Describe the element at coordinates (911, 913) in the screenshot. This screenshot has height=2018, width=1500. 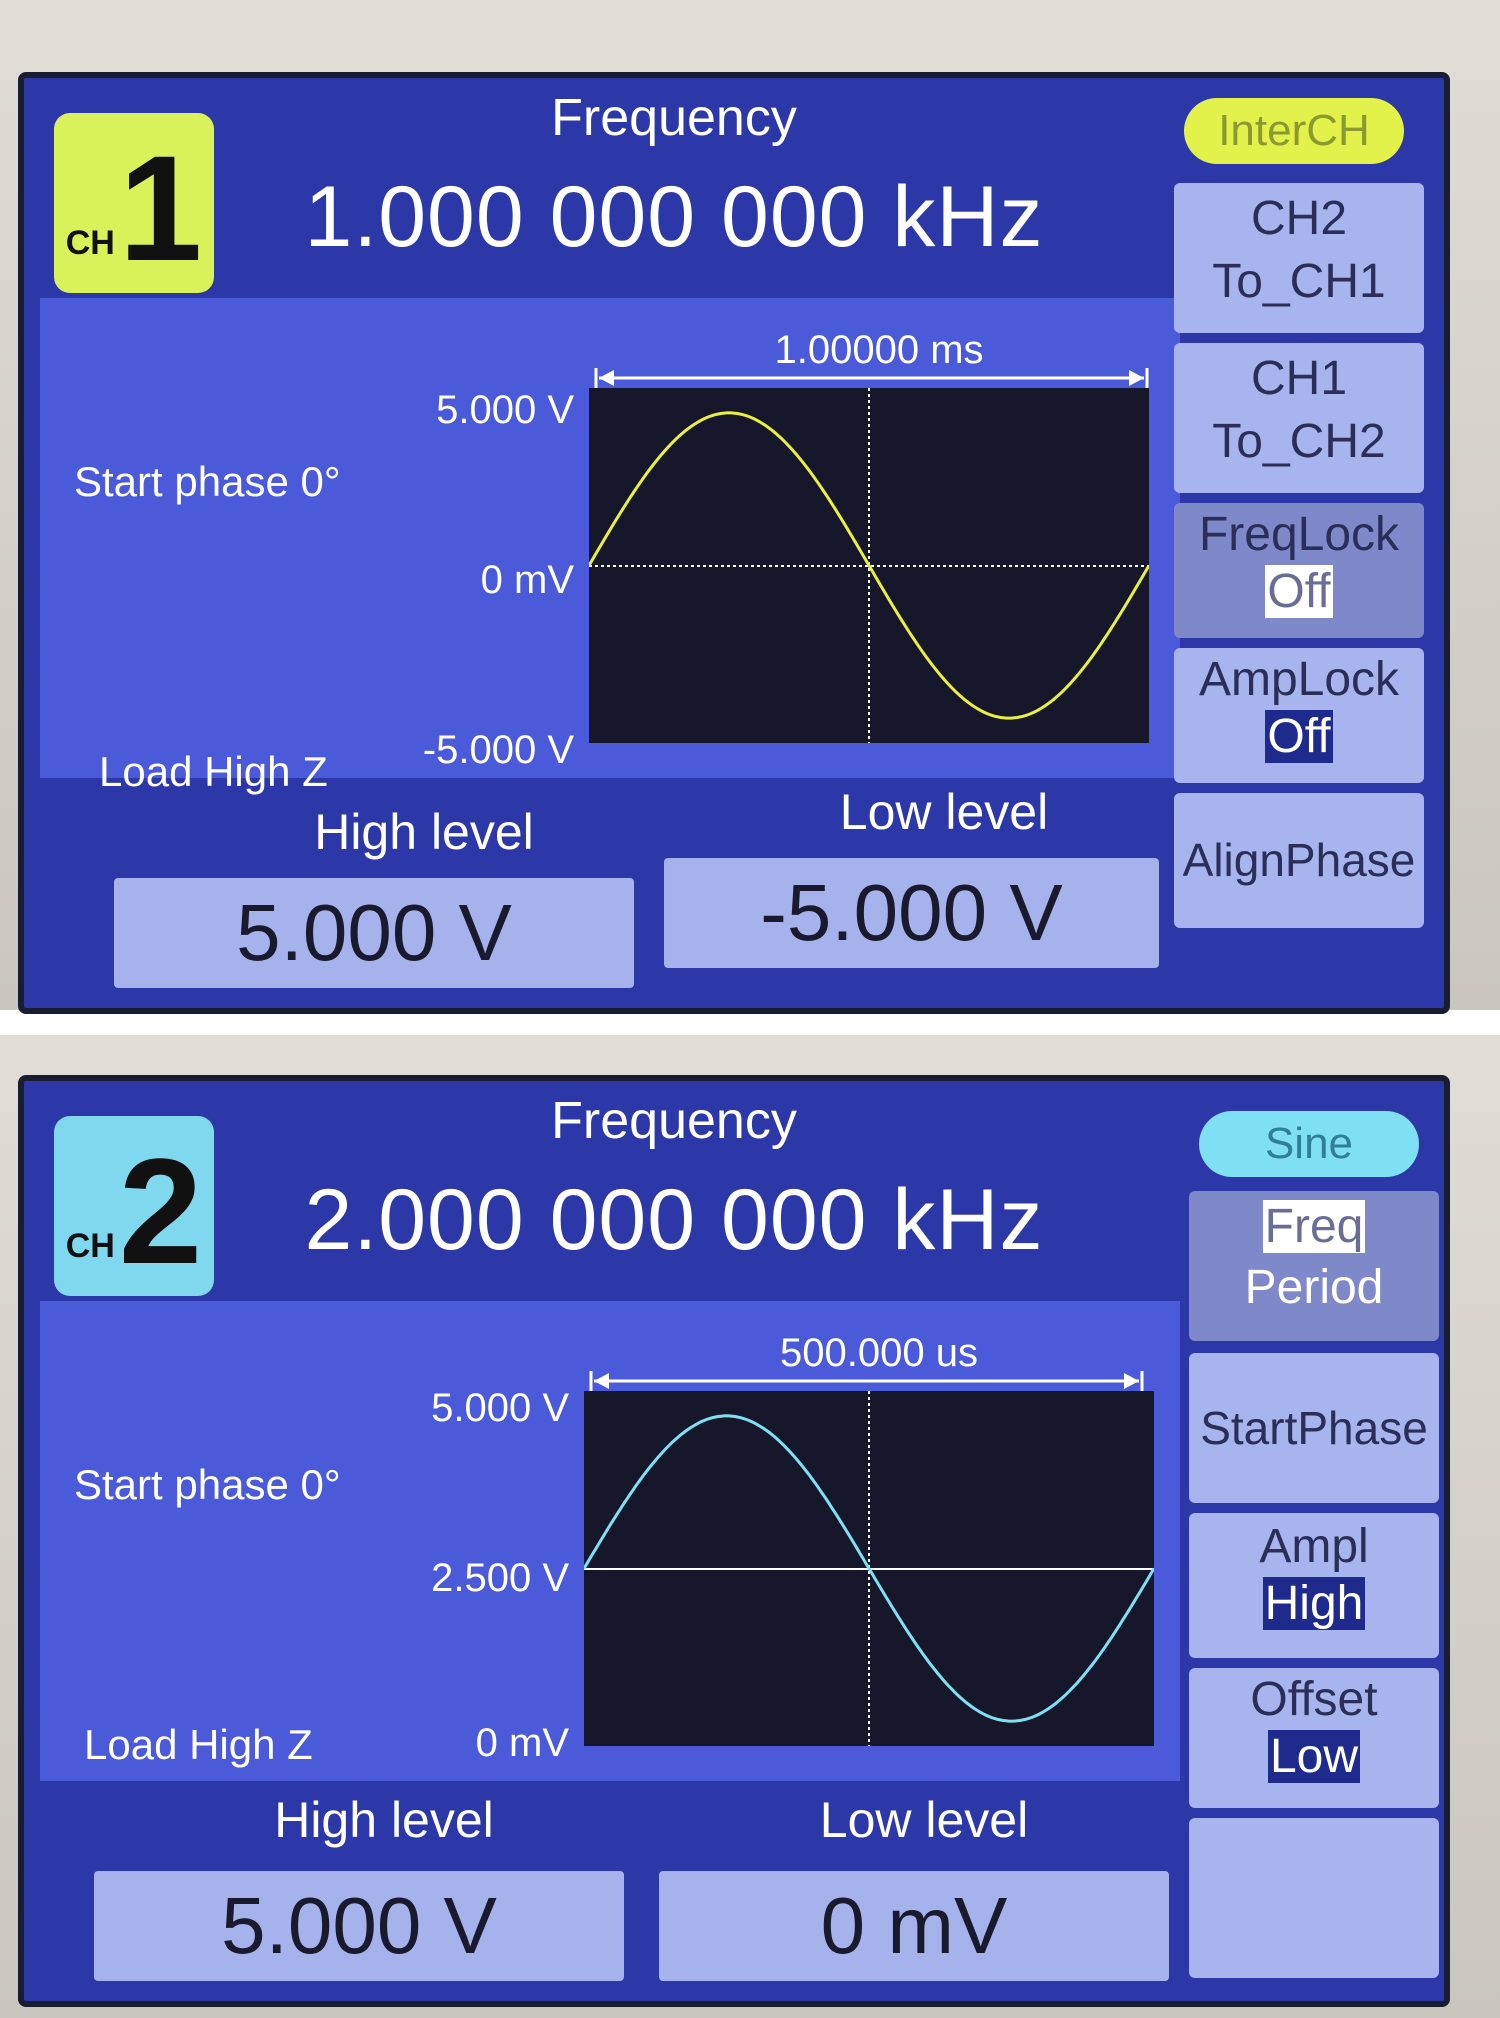
I see `ch1-low-level-value: -5.000 V` at that location.